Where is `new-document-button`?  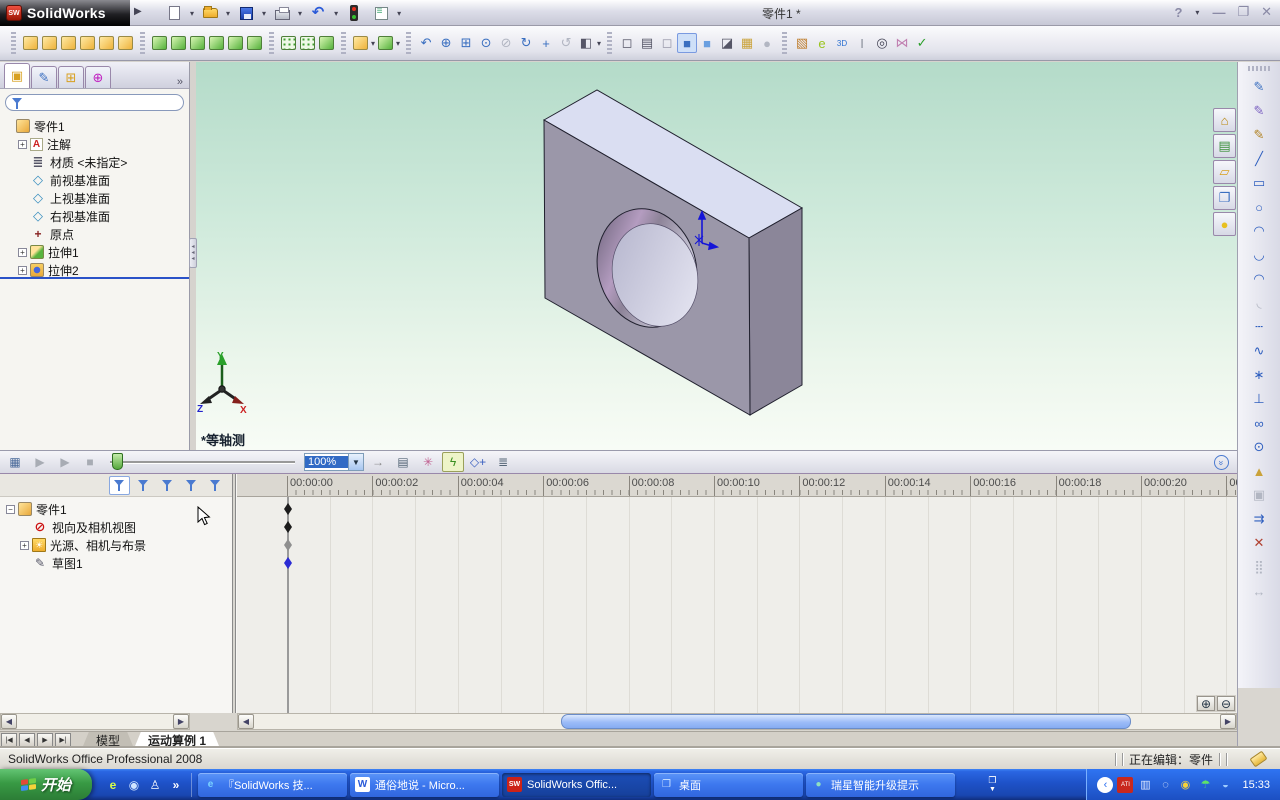
new-document-button is located at coordinates (174, 13).